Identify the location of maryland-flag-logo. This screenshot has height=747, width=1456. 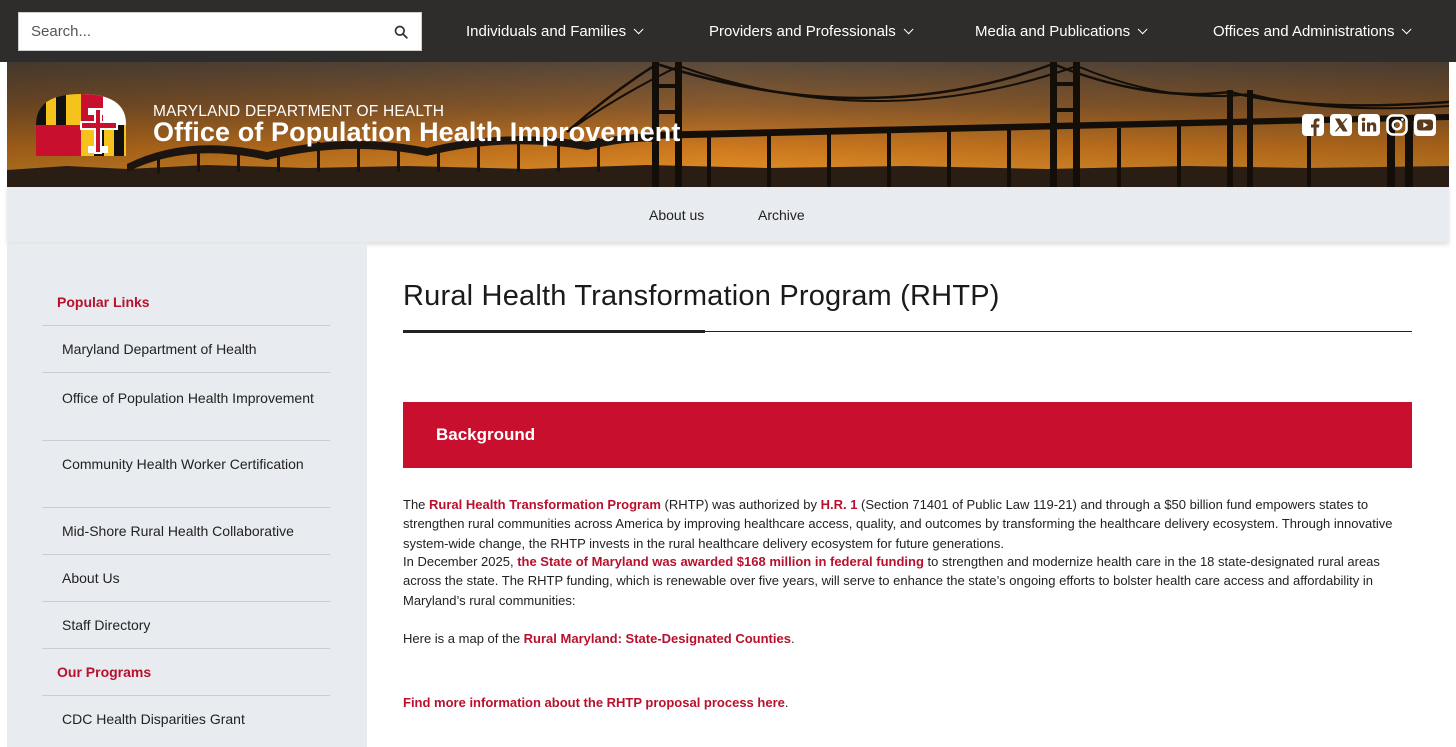
(81, 125).